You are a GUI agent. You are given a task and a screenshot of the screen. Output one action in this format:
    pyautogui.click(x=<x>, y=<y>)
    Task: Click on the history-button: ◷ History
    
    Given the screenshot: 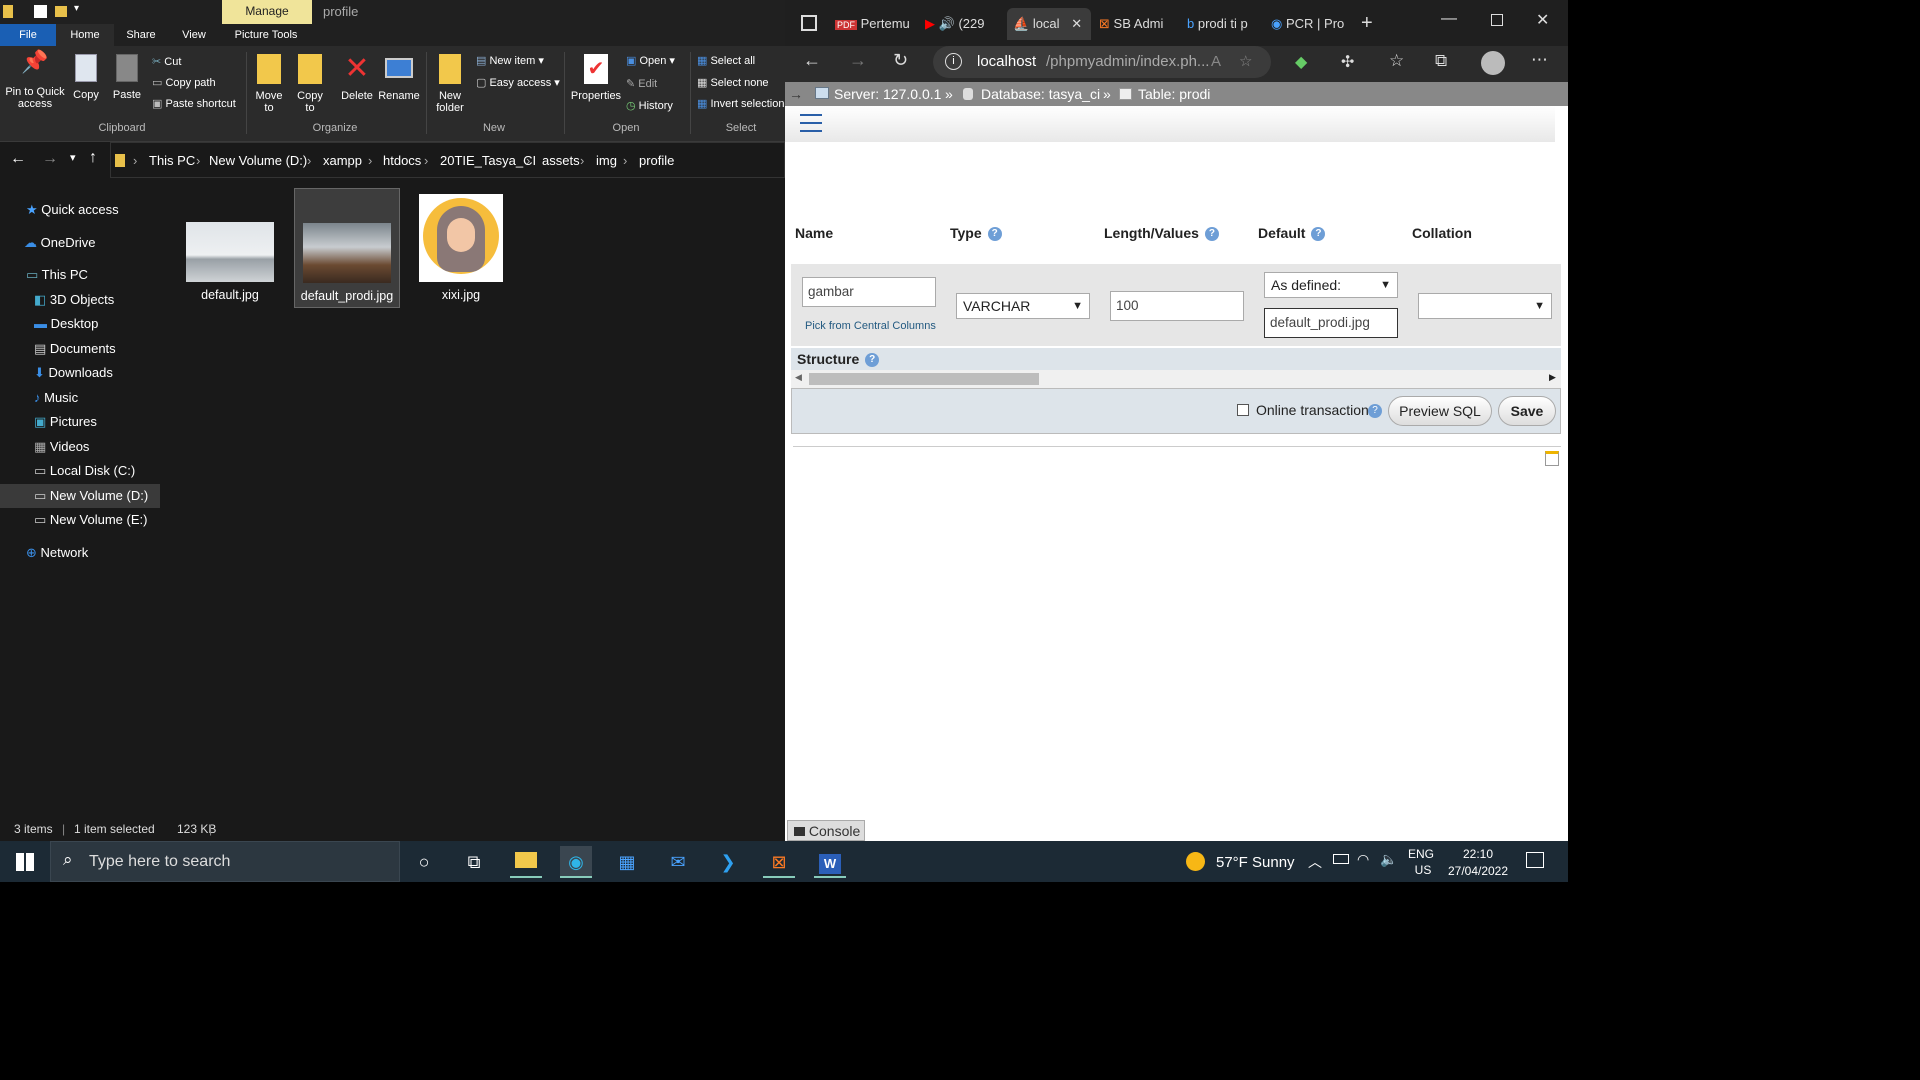 What is the action you would take?
    pyautogui.click(x=649, y=105)
    